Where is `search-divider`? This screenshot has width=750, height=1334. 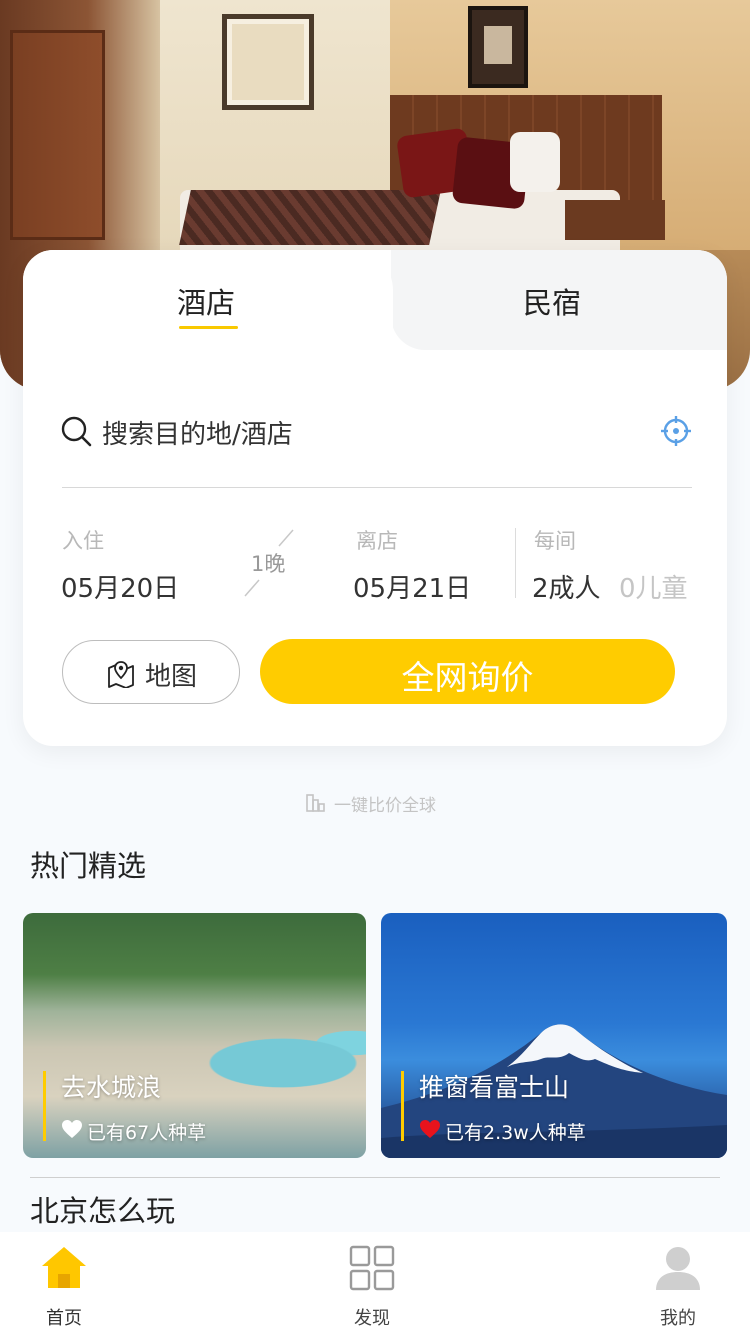 search-divider is located at coordinates (377, 487).